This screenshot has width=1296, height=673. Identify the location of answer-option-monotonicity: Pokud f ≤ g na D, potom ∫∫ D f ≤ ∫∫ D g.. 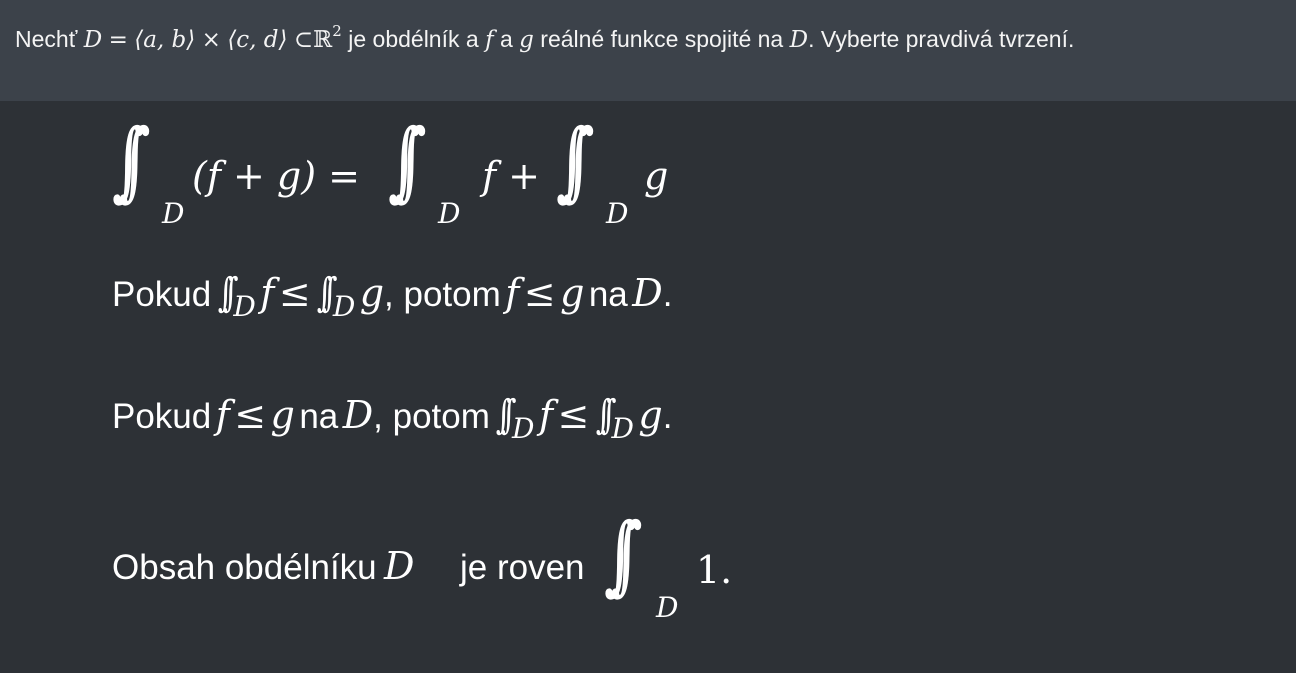
(392, 418).